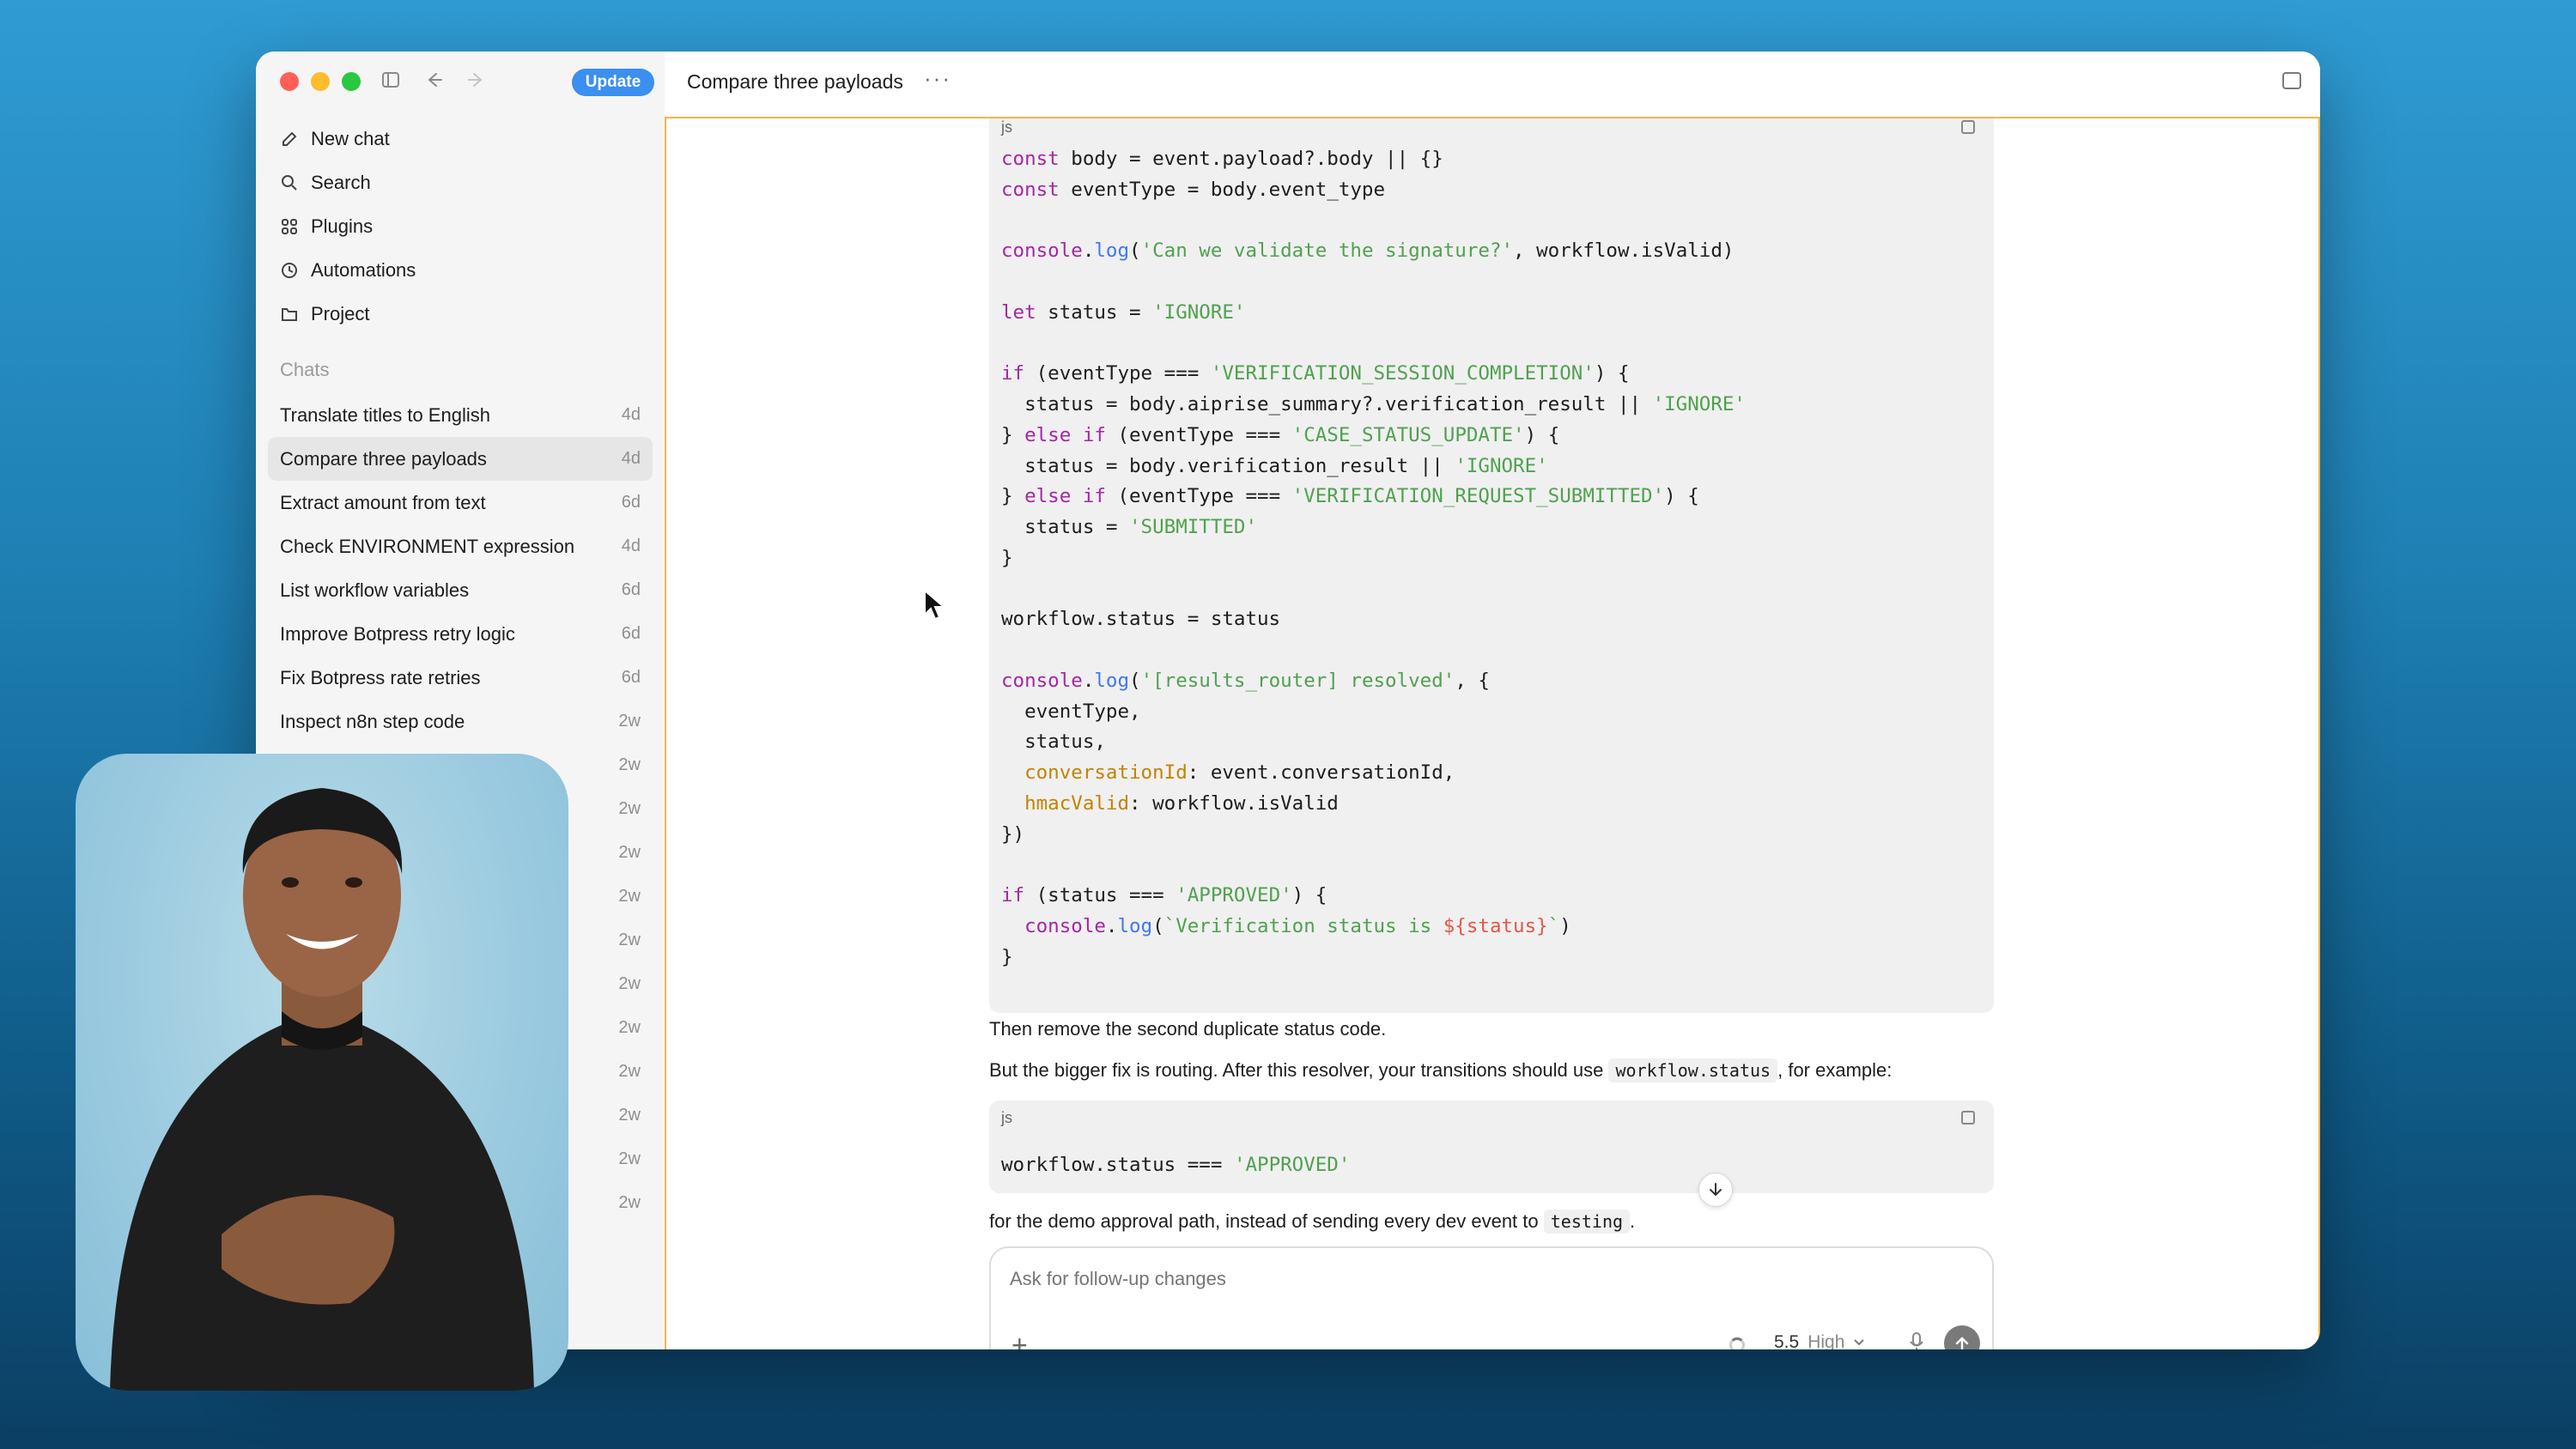 The image size is (2576, 1449). I want to click on chat-item: Extract amount from text 6d, so click(461, 503).